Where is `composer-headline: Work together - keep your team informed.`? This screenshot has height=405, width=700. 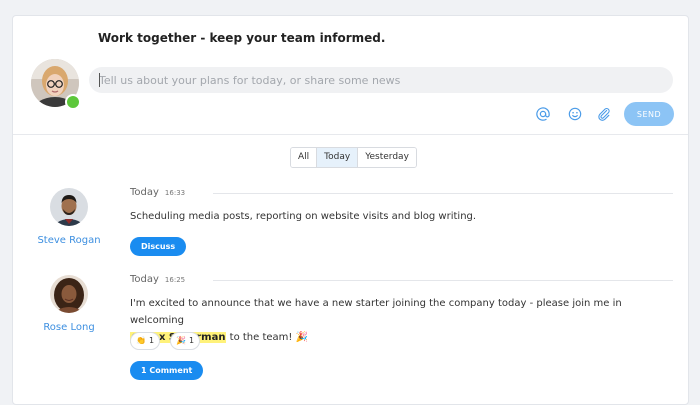
composer-headline: Work together - keep your team informed. is located at coordinates (242, 38).